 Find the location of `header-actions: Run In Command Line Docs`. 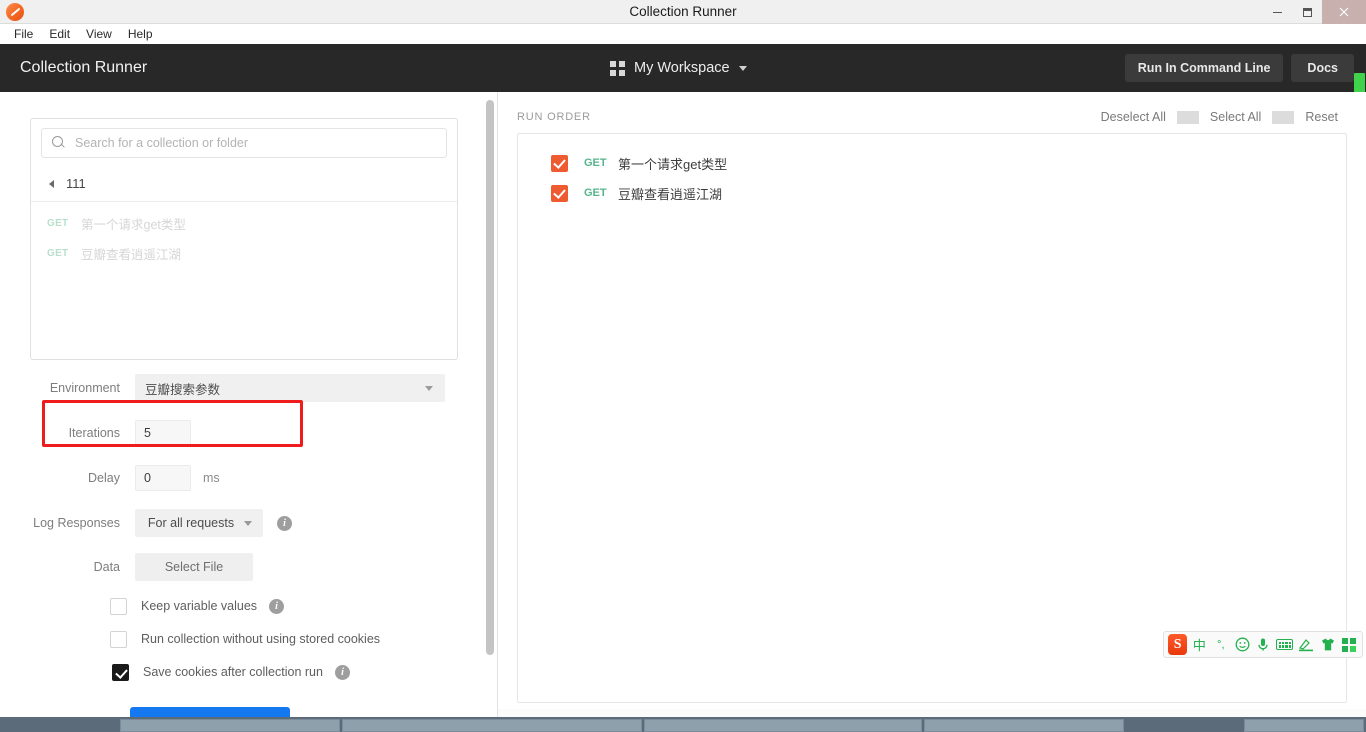

header-actions: Run In Command Line Docs is located at coordinates (1239, 68).